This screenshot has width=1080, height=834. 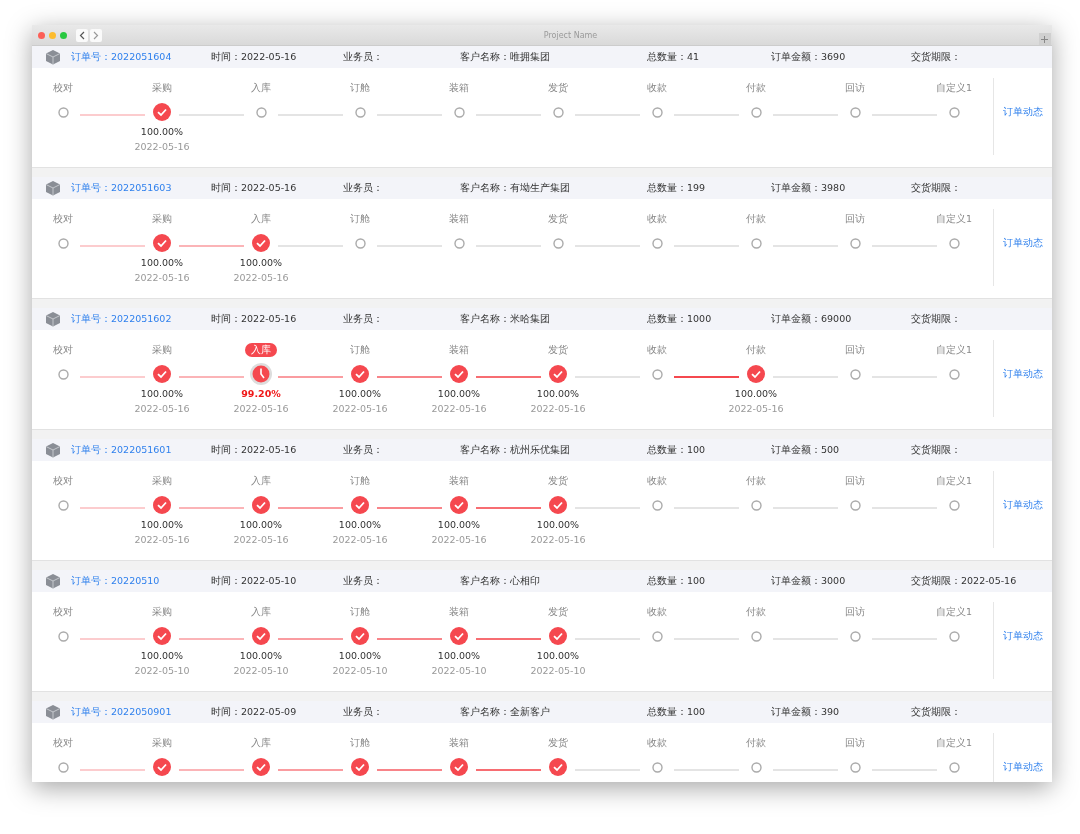 I want to click on order-amount: 订单金额：390, so click(x=806, y=712).